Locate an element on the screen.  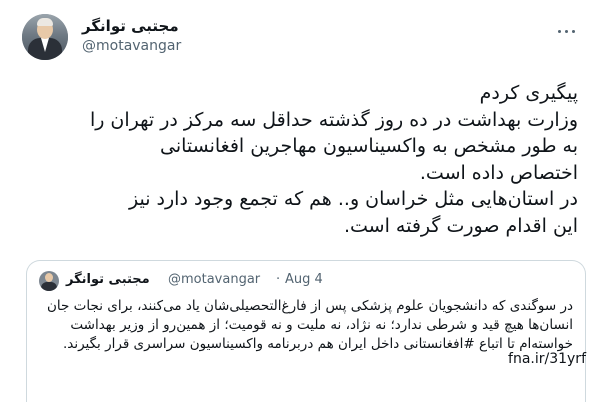
quoted-tweet-date: Aug 4 is located at coordinates (304, 279).